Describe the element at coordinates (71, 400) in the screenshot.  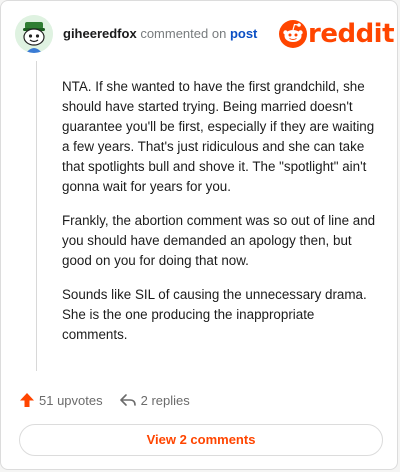
I see `upvote-count: 51 upvotes` at that location.